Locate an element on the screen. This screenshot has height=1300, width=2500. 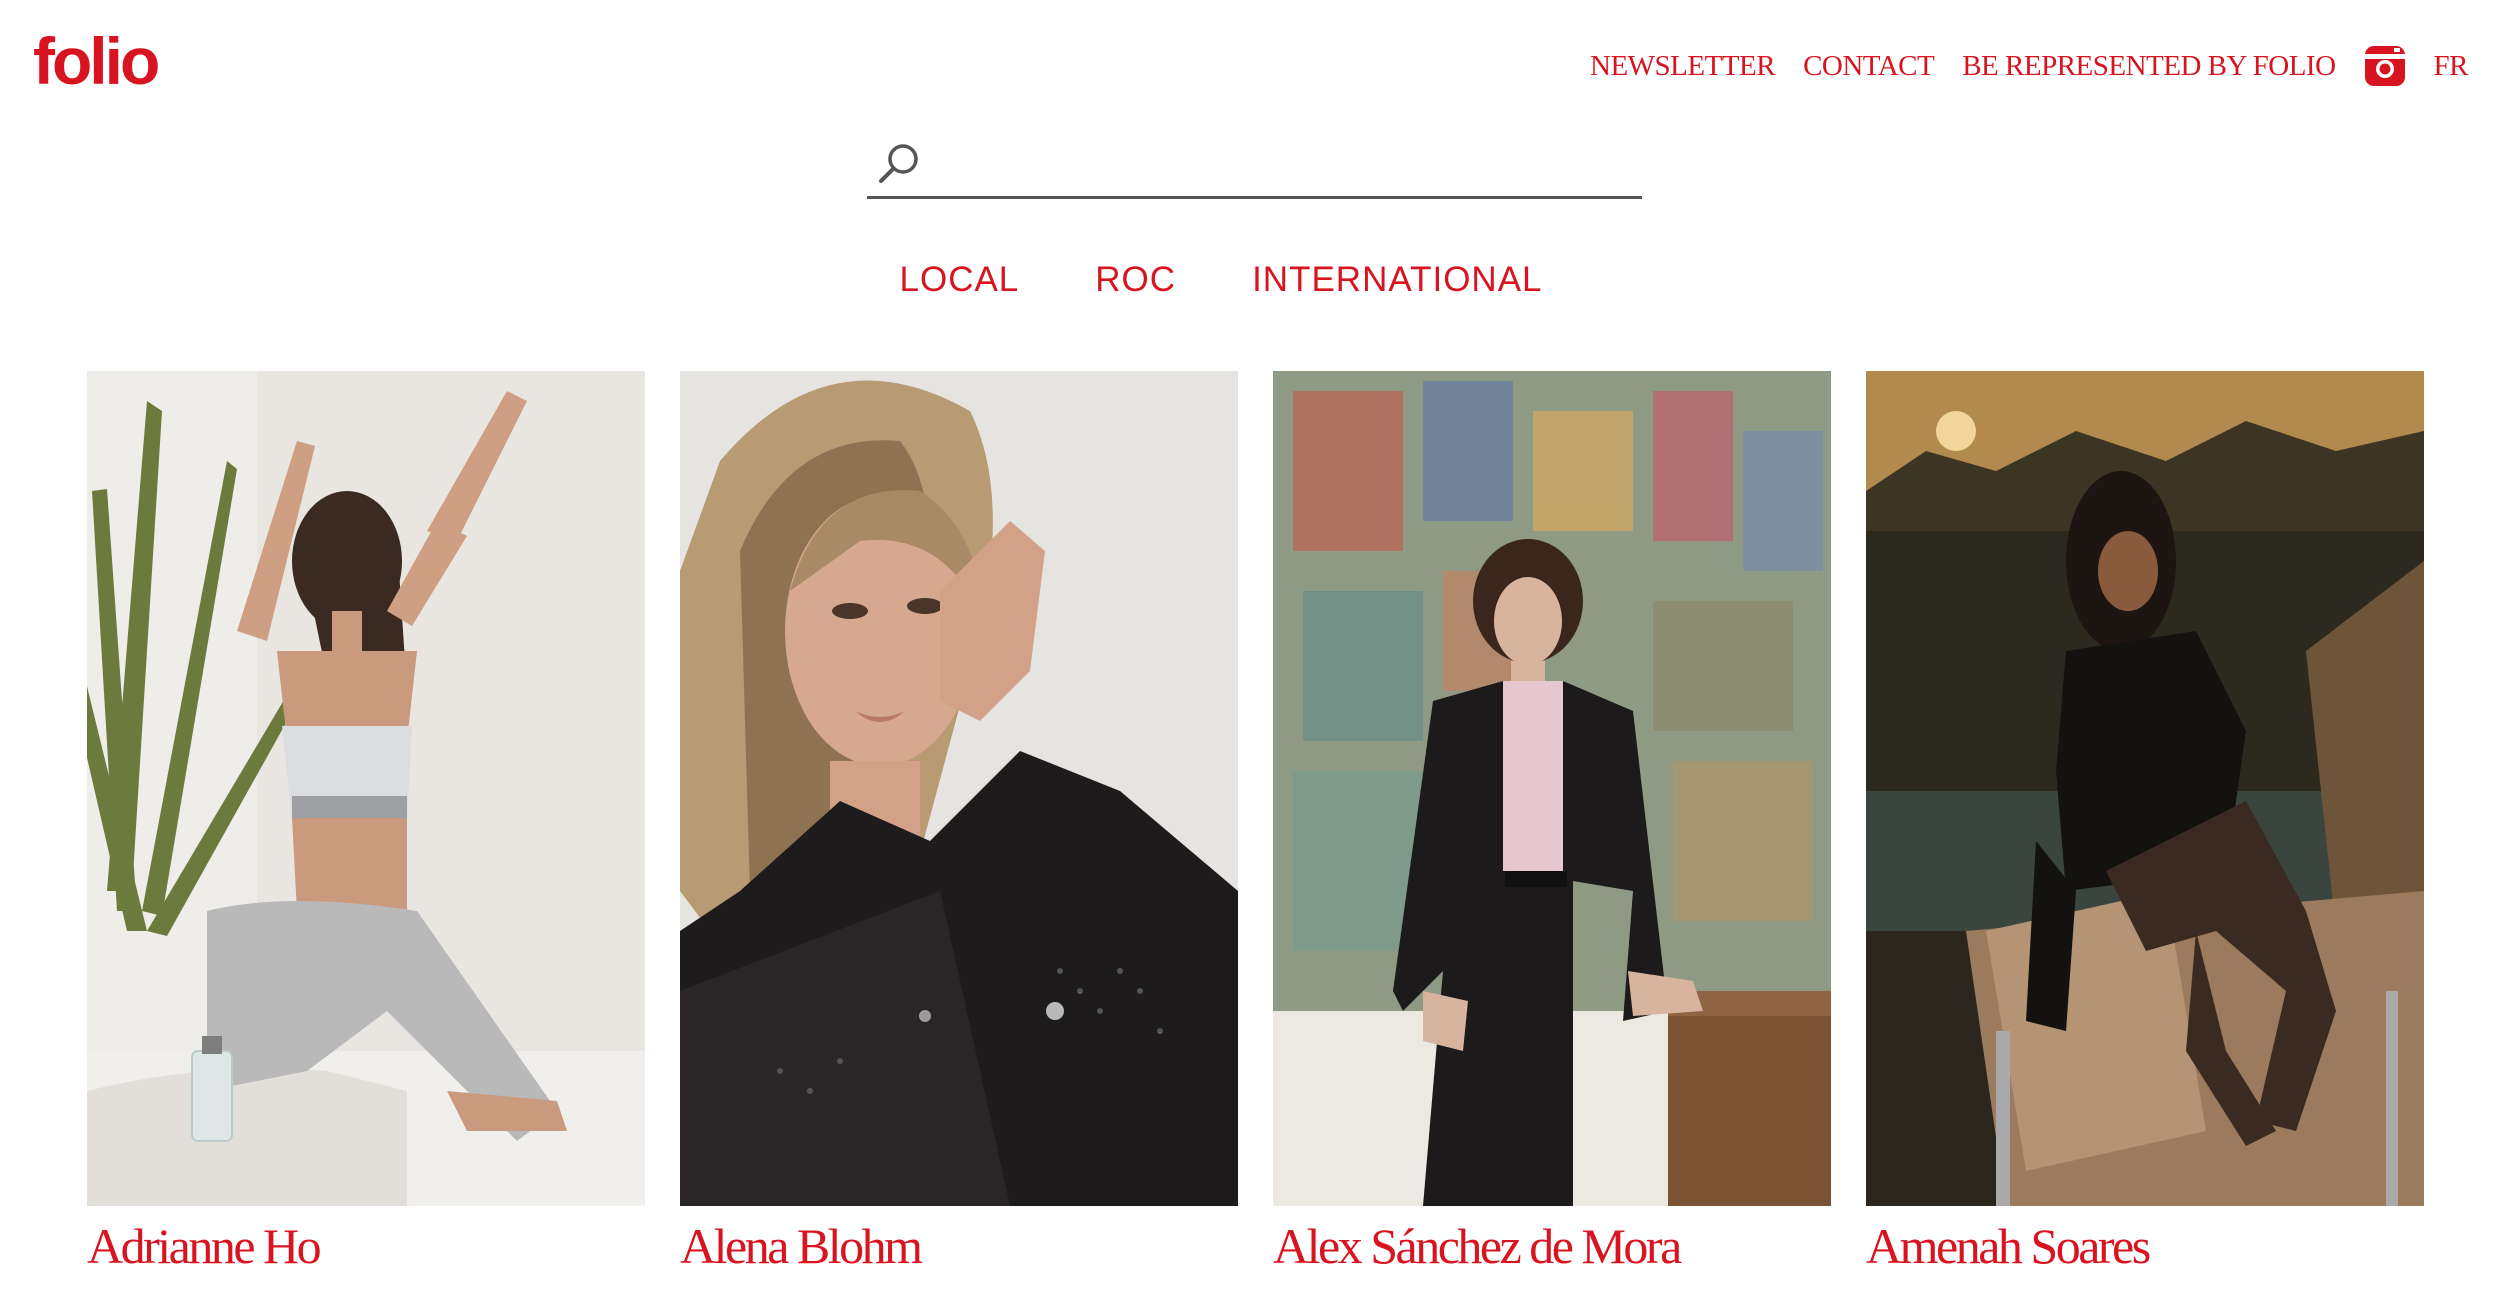
model-name: Alena Blohm is located at coordinates (959, 1246).